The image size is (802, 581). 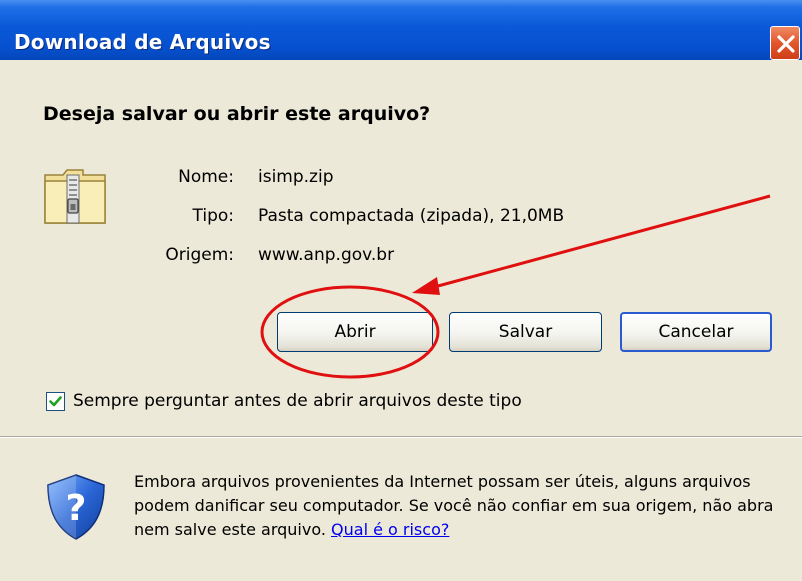 What do you see at coordinates (142, 42) in the screenshot?
I see `window-title: Download de Arquivos` at bounding box center [142, 42].